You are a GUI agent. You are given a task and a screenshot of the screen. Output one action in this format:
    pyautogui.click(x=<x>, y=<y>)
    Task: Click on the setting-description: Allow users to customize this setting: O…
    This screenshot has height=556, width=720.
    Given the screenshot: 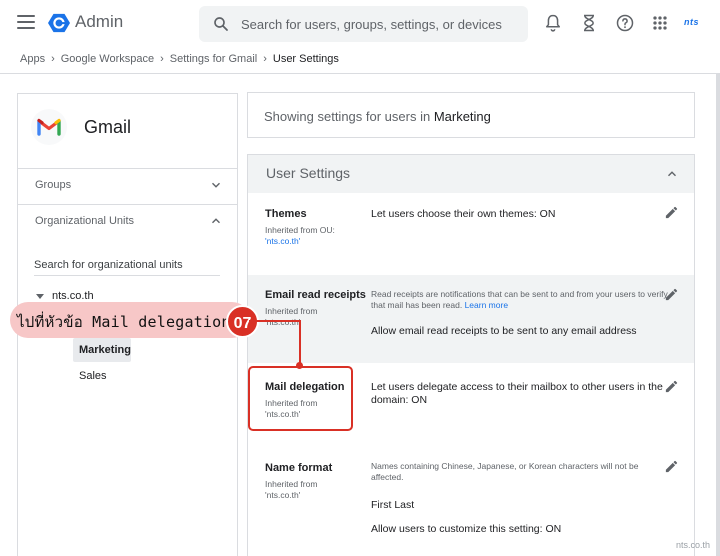 What is the action you would take?
    pyautogui.click(x=466, y=529)
    